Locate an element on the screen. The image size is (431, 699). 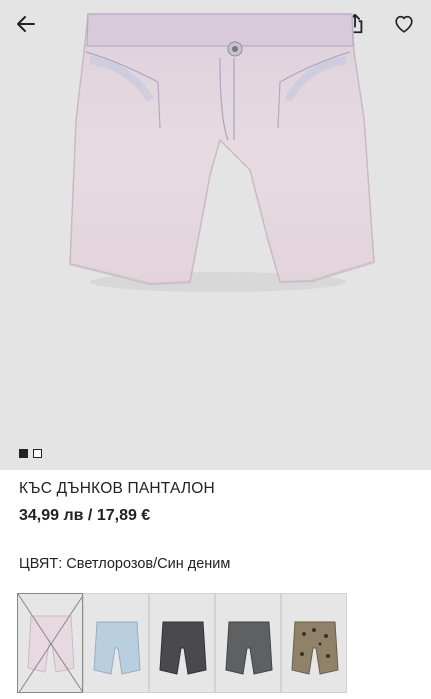
color-label: ЦВЯТ: Светлорозов/Син деним is located at coordinates (125, 564).